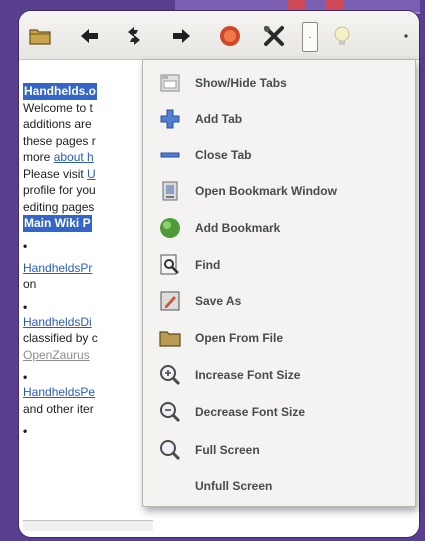  Describe the element at coordinates (279, 265) in the screenshot. I see `menu-item-find: Find` at that location.